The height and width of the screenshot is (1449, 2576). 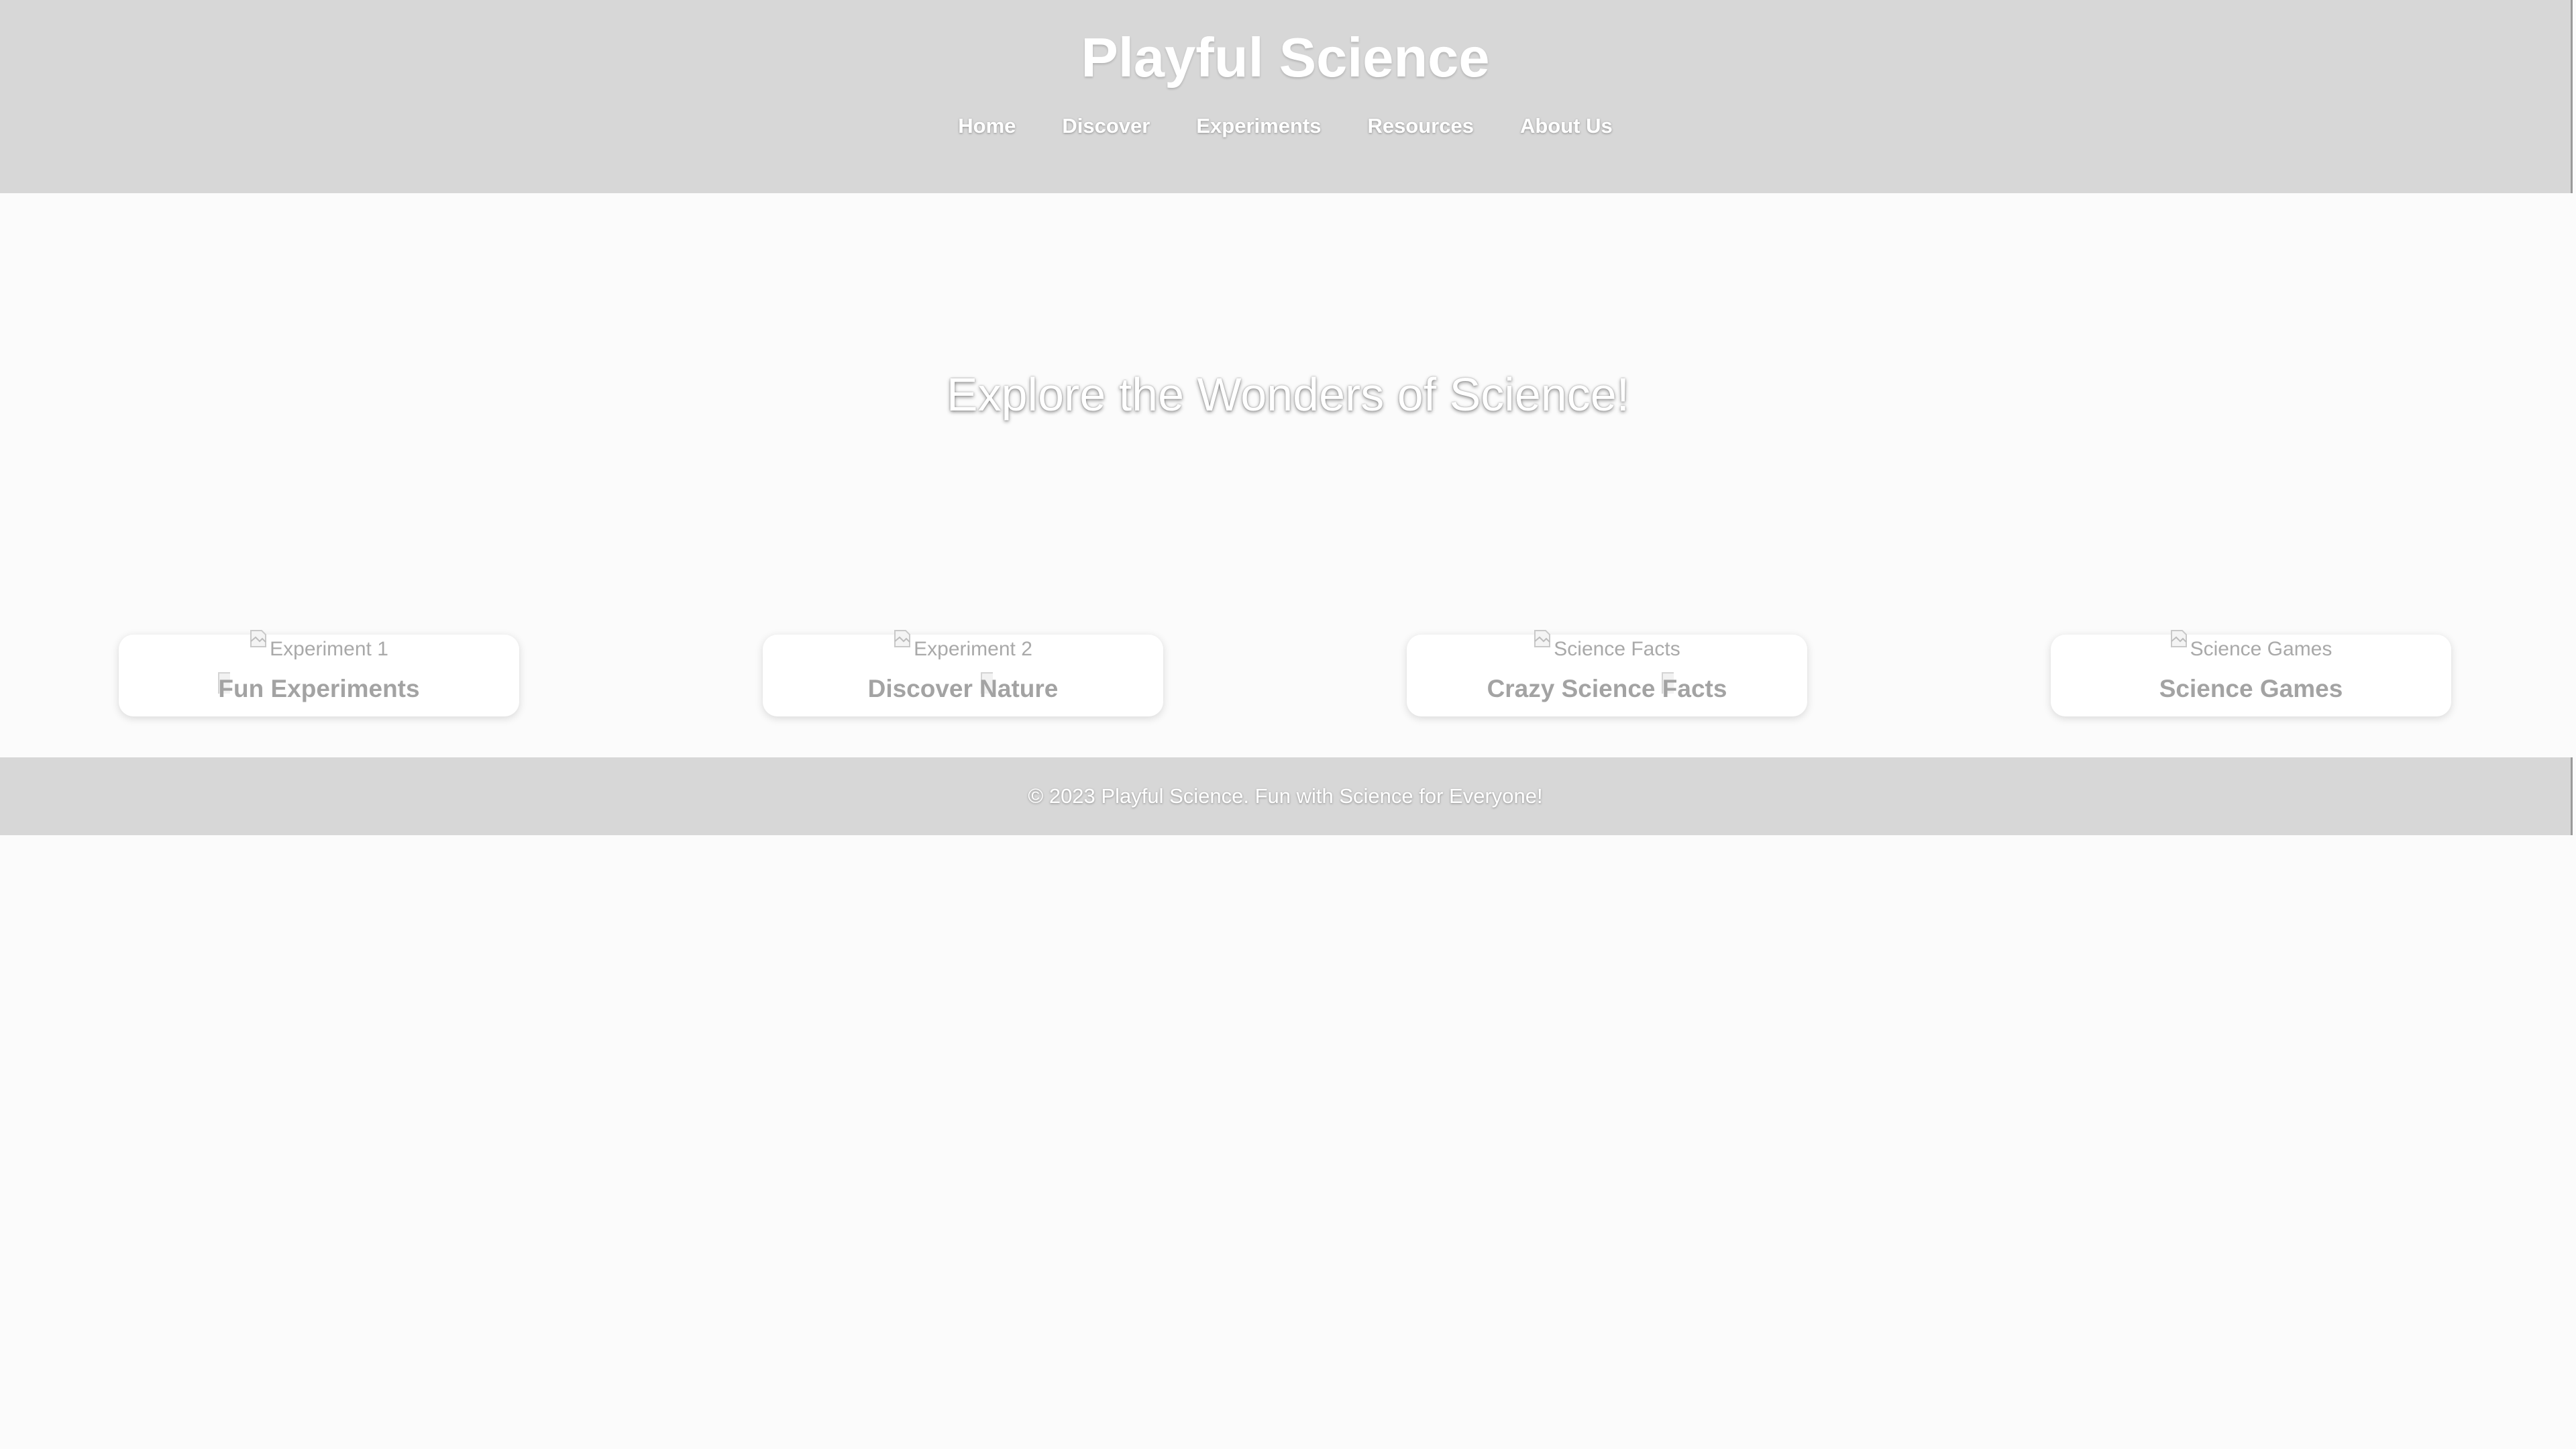 I want to click on card-image: Science Facts, so click(x=1607, y=645).